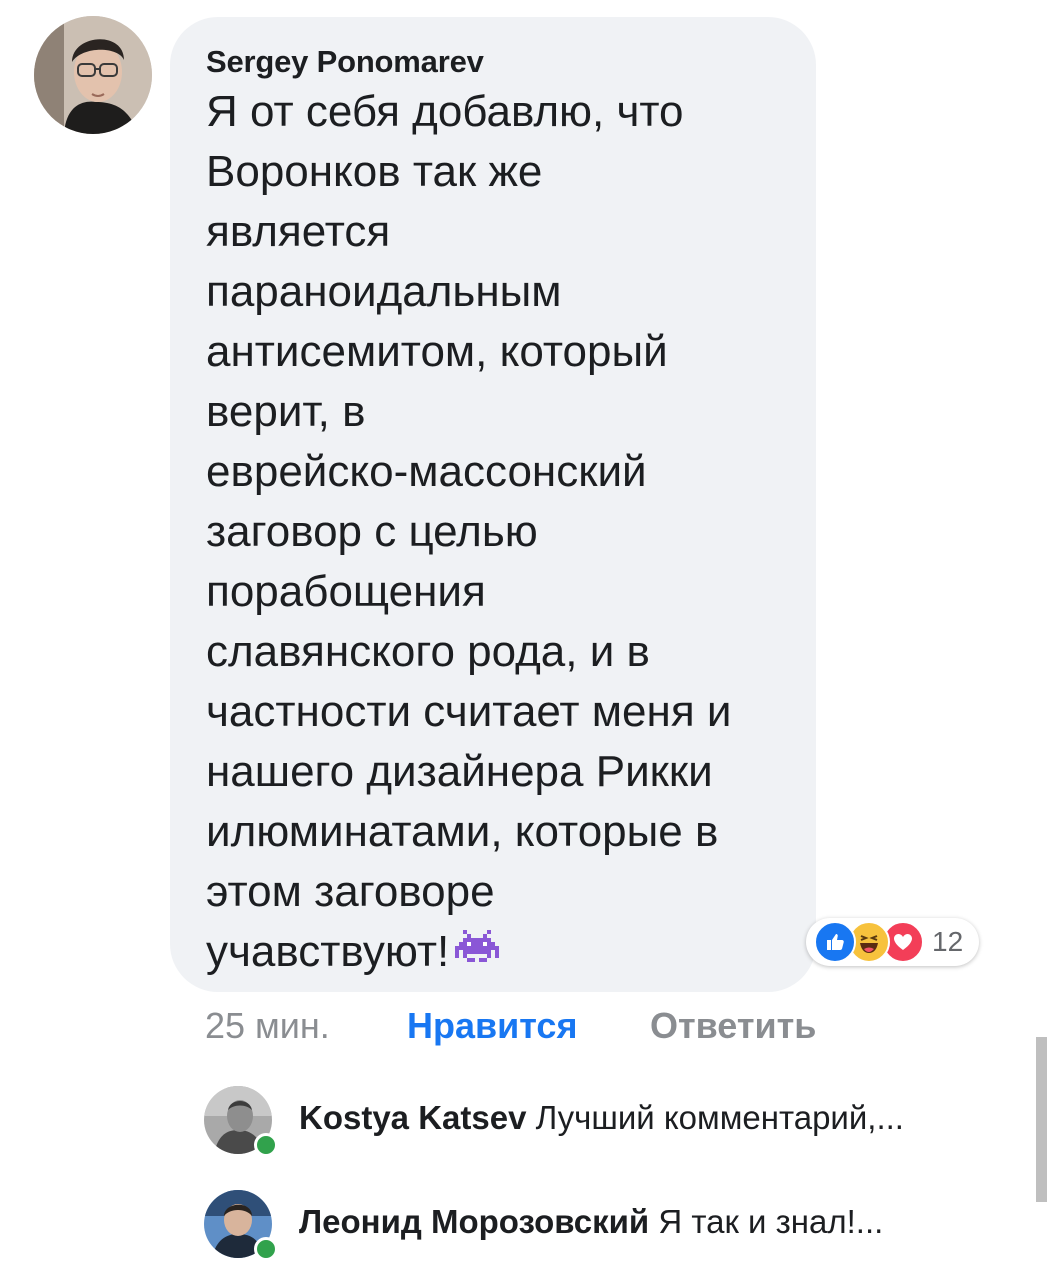  What do you see at coordinates (426, 471) in the screenshot?
I see `comment-line: еврейско-массонский` at bounding box center [426, 471].